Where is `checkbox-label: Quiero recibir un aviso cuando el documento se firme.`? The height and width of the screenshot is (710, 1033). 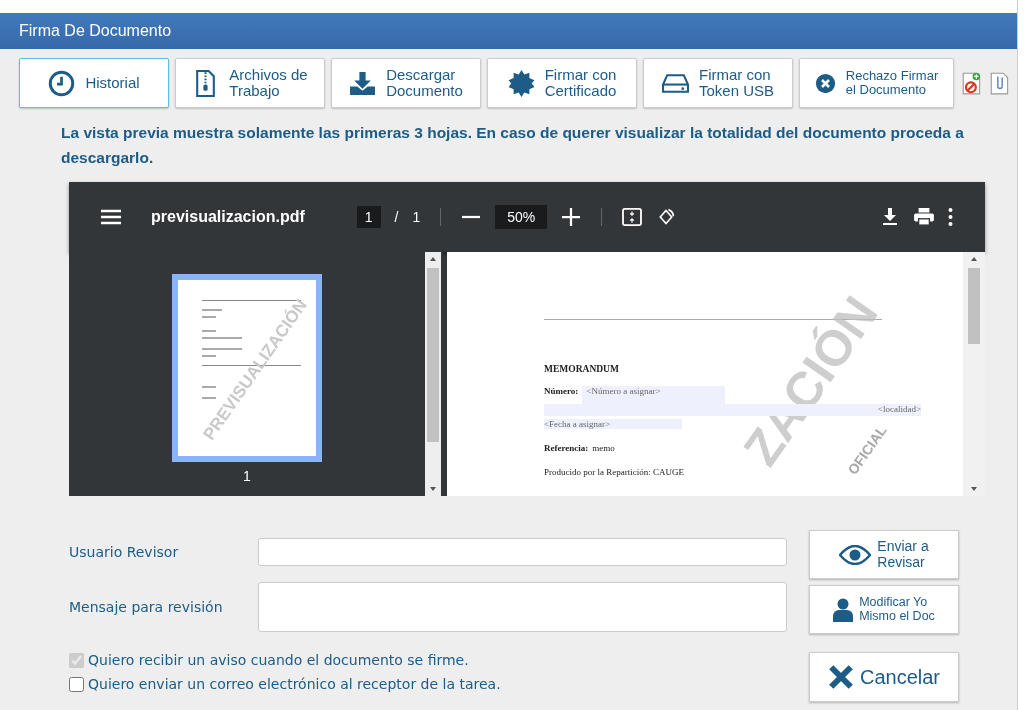 checkbox-label: Quiero recibir un aviso cuando el documento se firme. is located at coordinates (278, 660).